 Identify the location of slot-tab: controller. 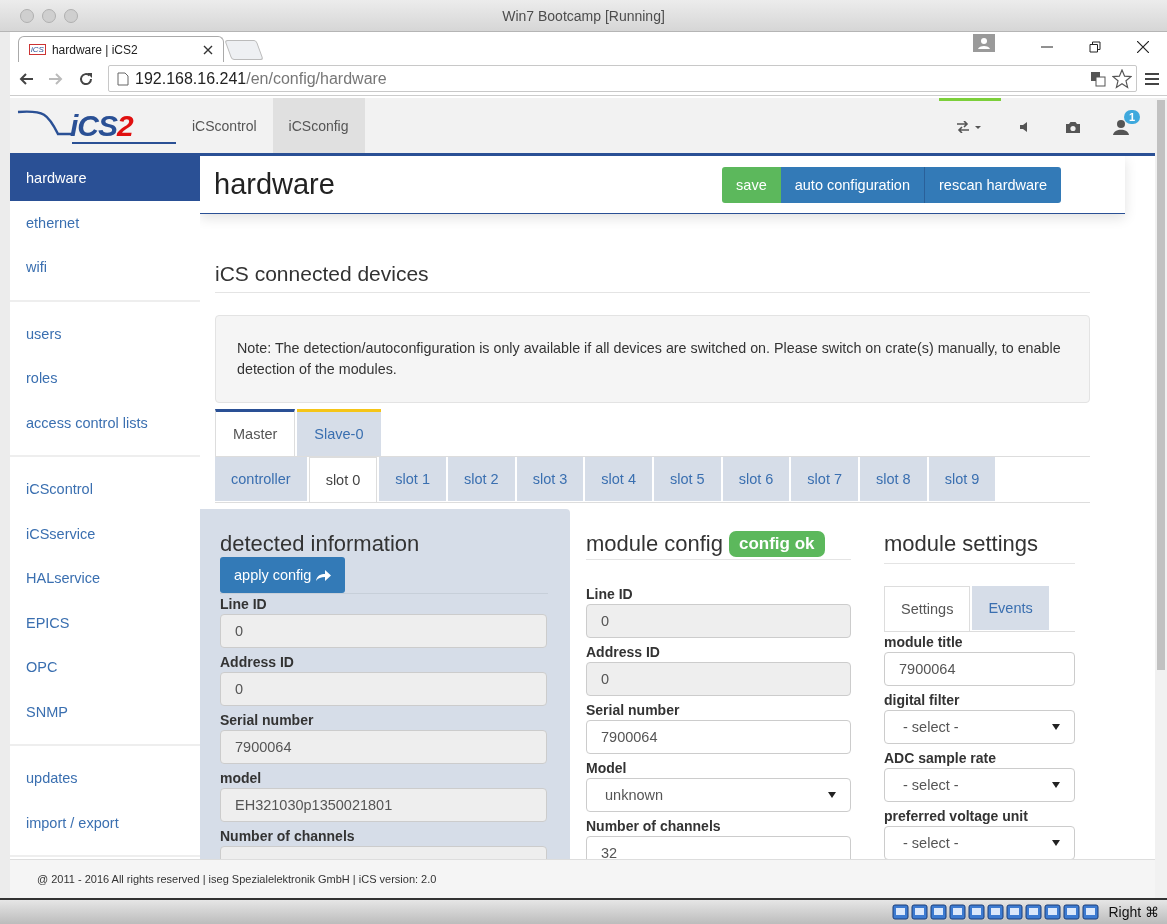
(261, 479).